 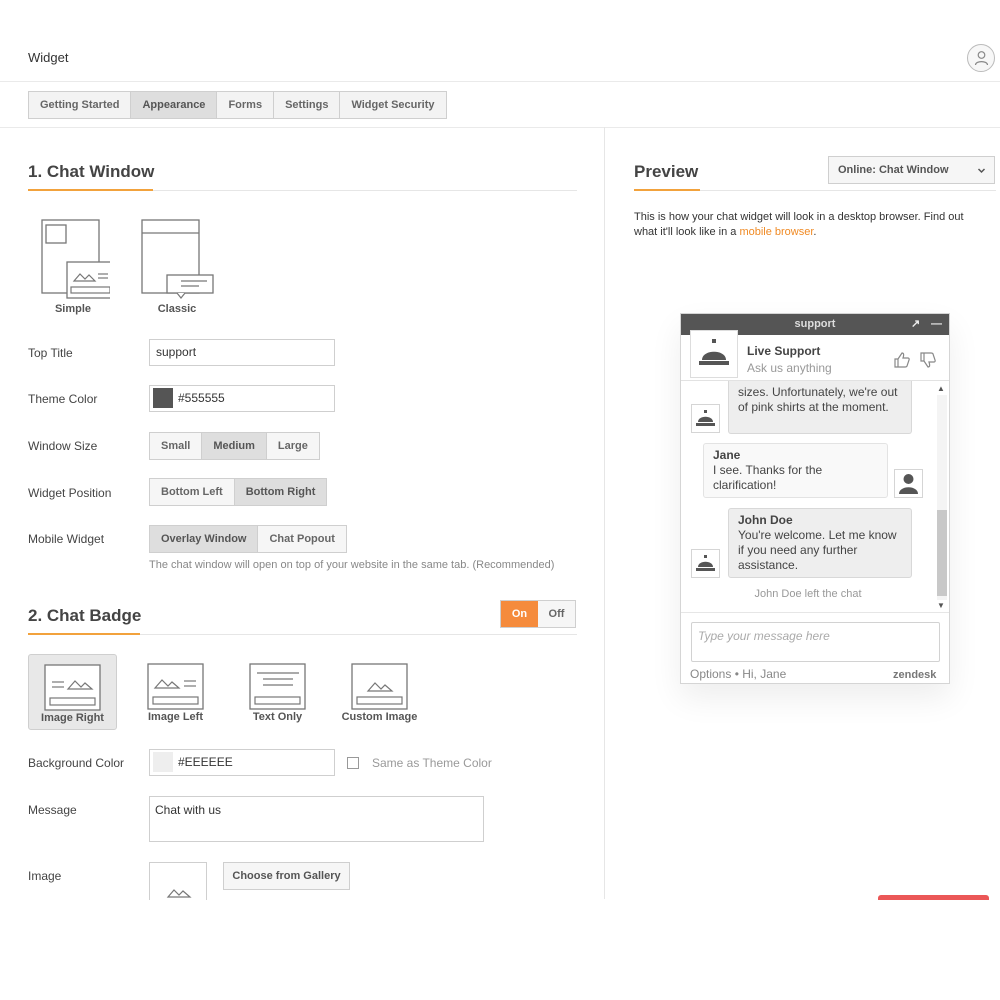 I want to click on message-textarea: Chat with us, so click(x=316, y=819).